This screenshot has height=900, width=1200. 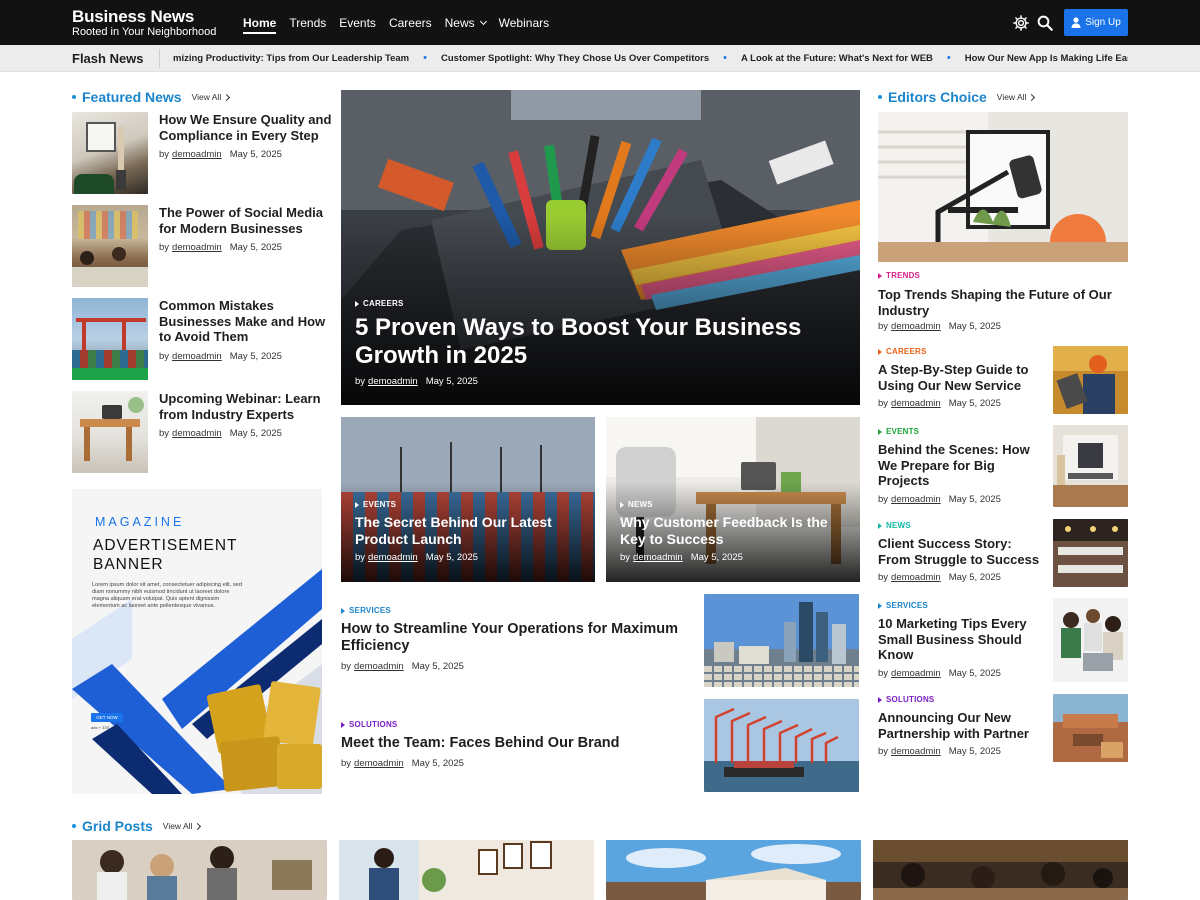 I want to click on city-skyline-image, so click(x=781, y=640).